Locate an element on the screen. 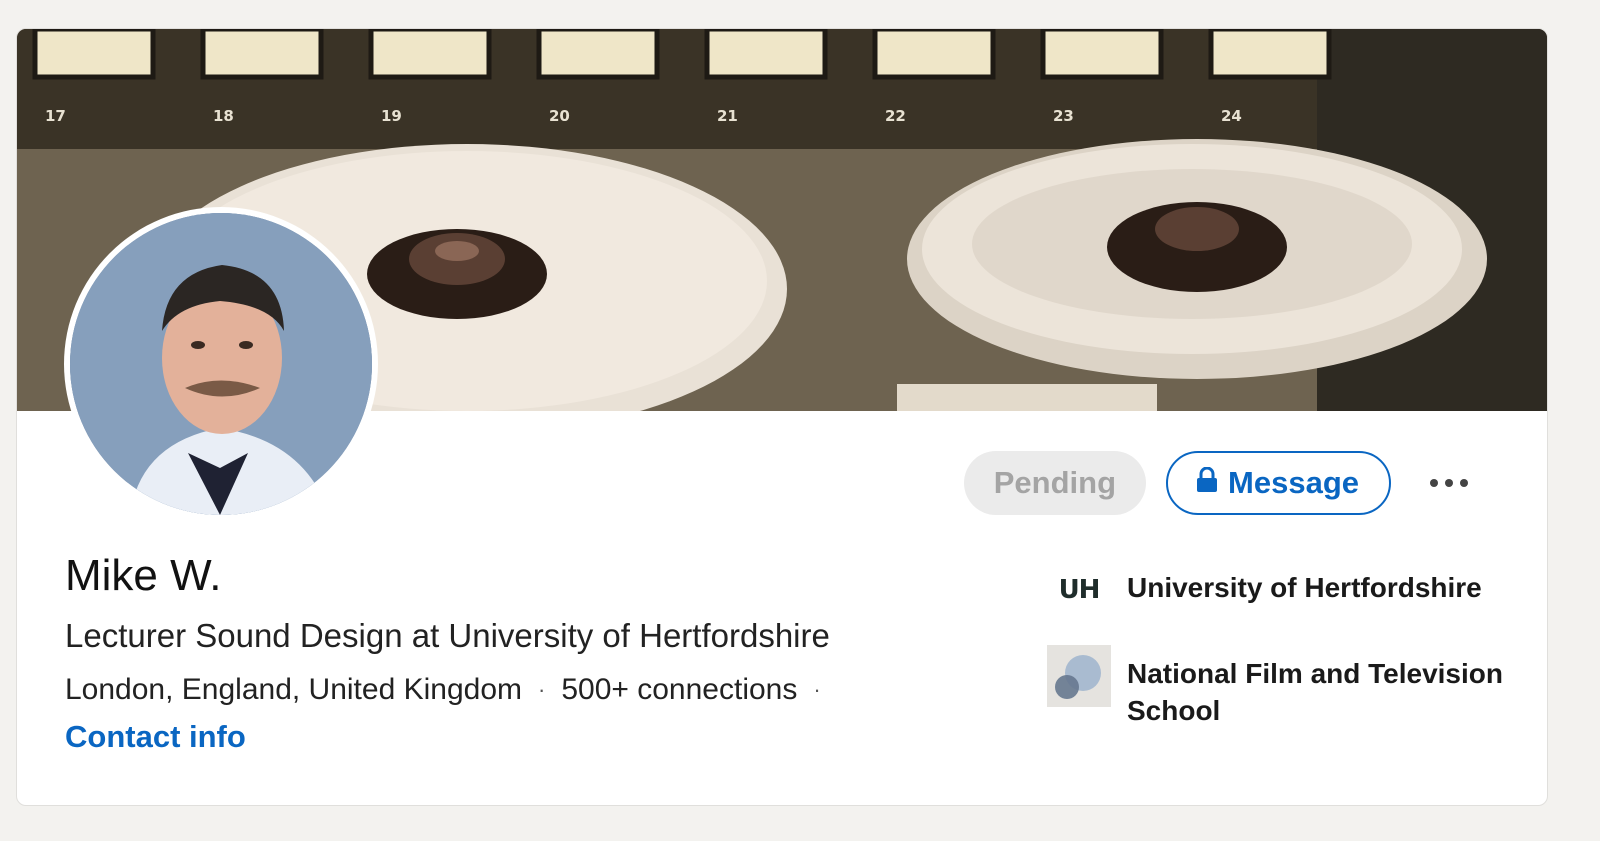  org-item-nfts: National Film and Television School is located at coordinates (1282, 687).